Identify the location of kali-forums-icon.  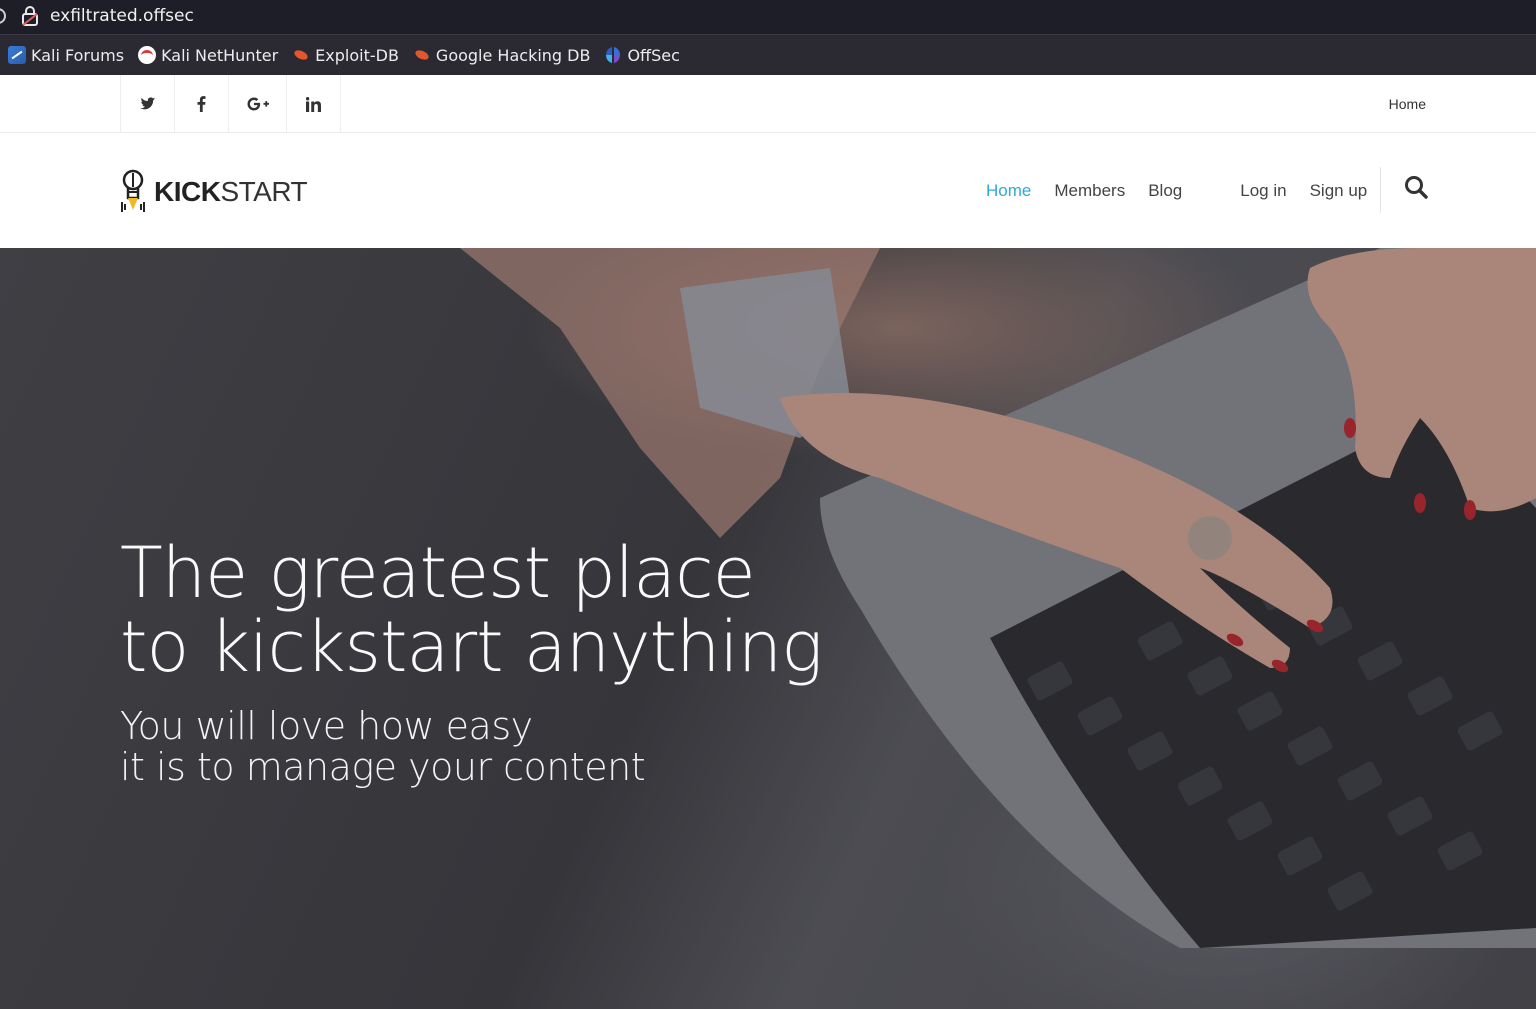
(17, 55).